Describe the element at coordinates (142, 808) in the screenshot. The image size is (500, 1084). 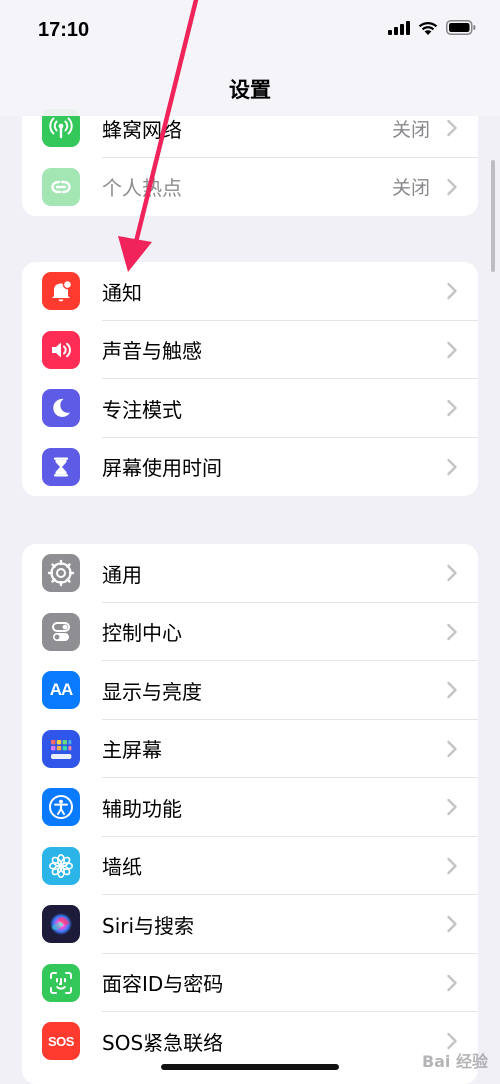
I see `settings-row-label: 辅助功能` at that location.